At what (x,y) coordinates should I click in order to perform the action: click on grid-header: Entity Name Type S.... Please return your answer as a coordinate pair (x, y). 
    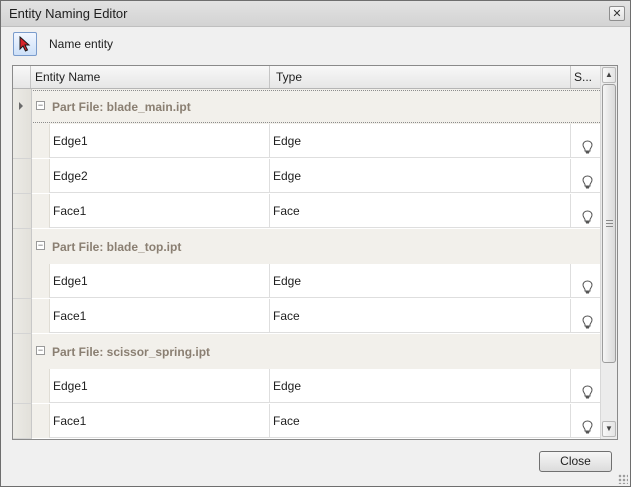
    Looking at the image, I should click on (308, 77).